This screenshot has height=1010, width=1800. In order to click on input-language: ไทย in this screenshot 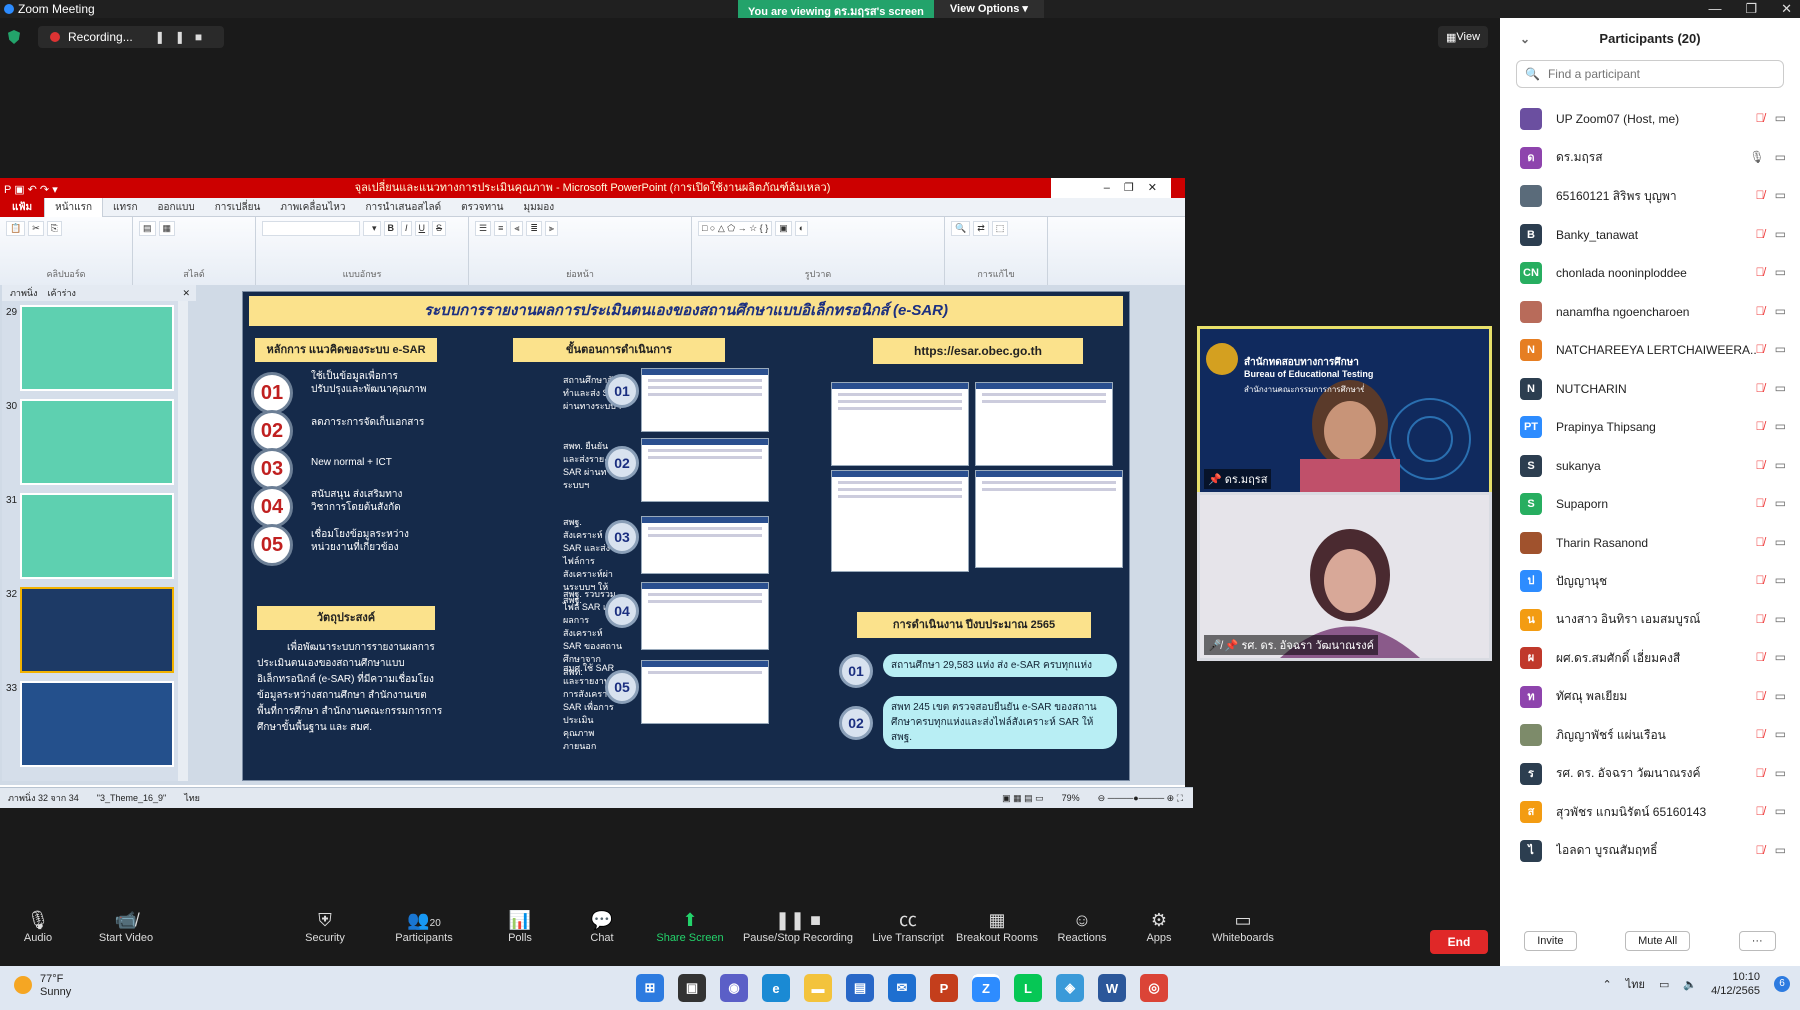, I will do `click(1635, 984)`.